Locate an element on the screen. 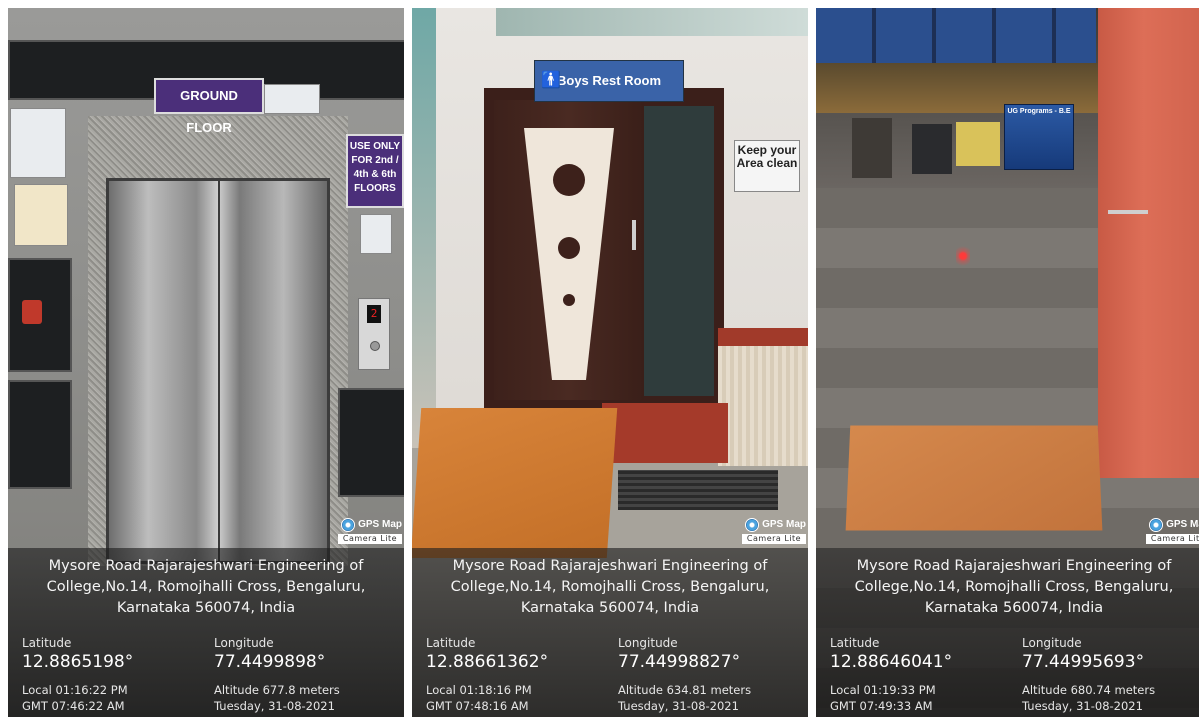  notice-card is located at coordinates (292, 99).